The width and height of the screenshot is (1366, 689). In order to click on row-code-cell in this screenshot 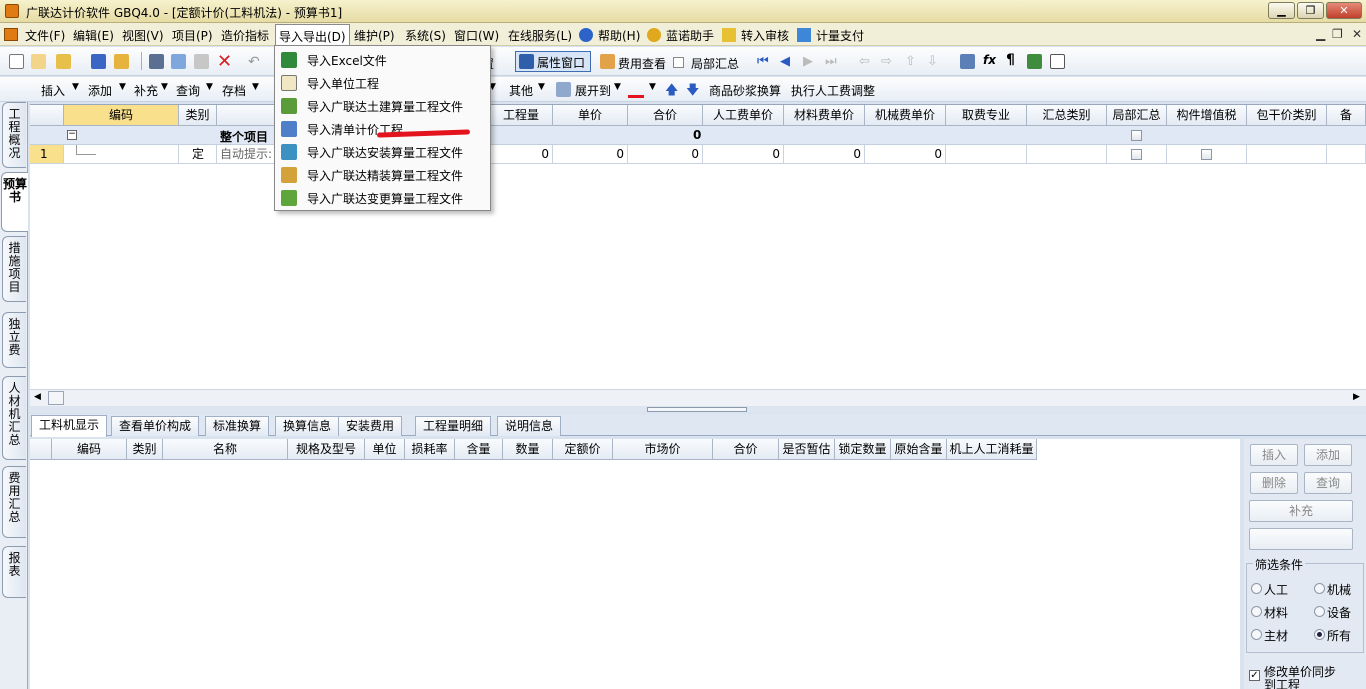, I will do `click(121, 154)`.